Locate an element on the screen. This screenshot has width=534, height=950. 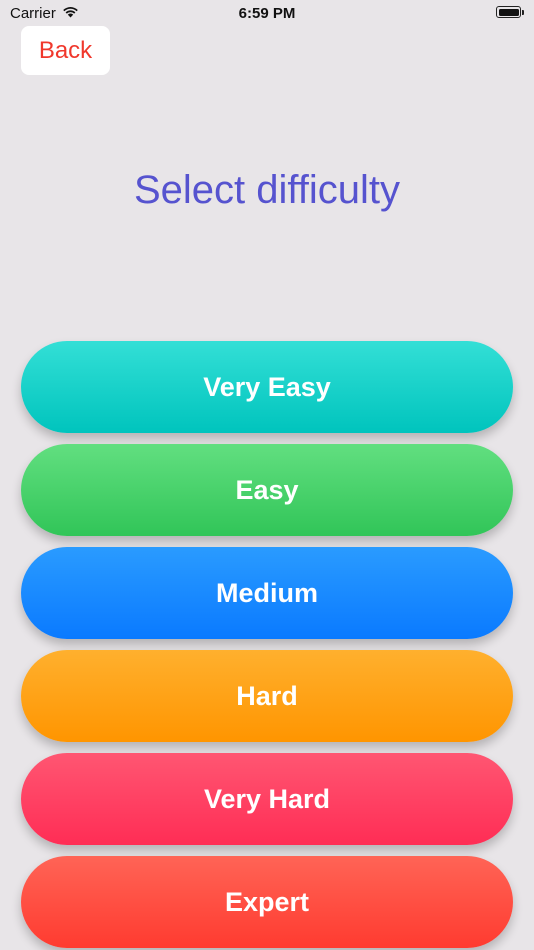
difficulty-button-medium: Medium is located at coordinates (267, 593).